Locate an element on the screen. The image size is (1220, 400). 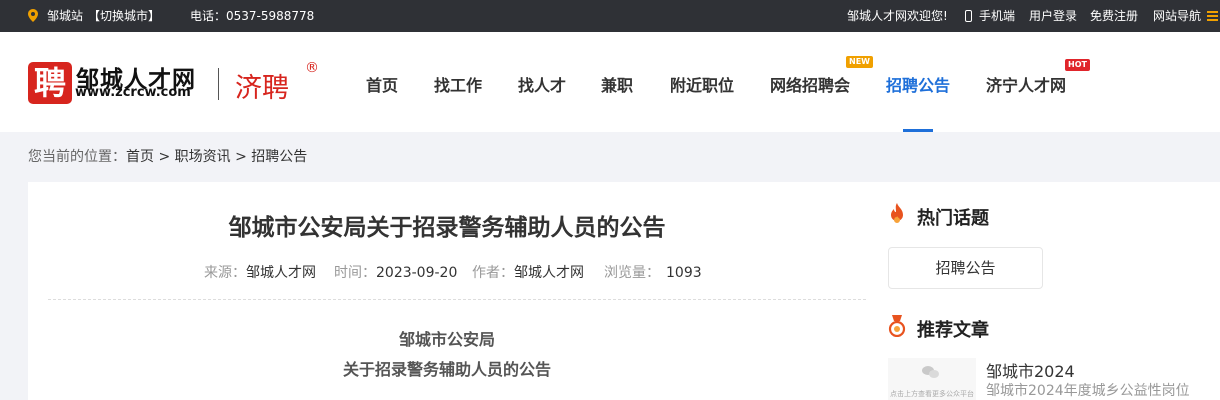
views-label: 浏览量： is located at coordinates (632, 273).